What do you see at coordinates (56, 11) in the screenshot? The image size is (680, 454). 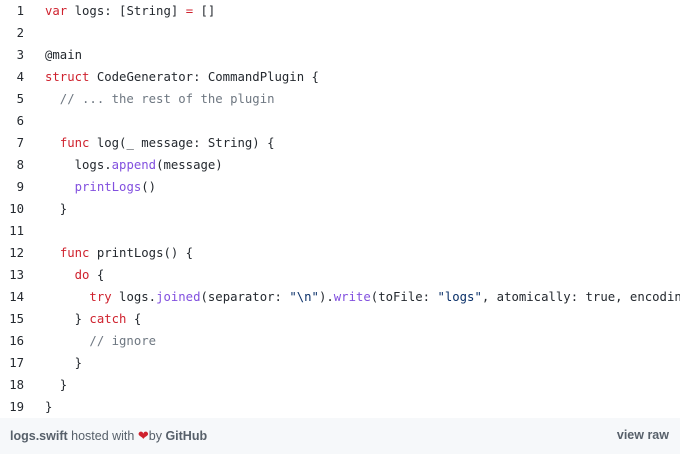 I see `code-token: var` at bounding box center [56, 11].